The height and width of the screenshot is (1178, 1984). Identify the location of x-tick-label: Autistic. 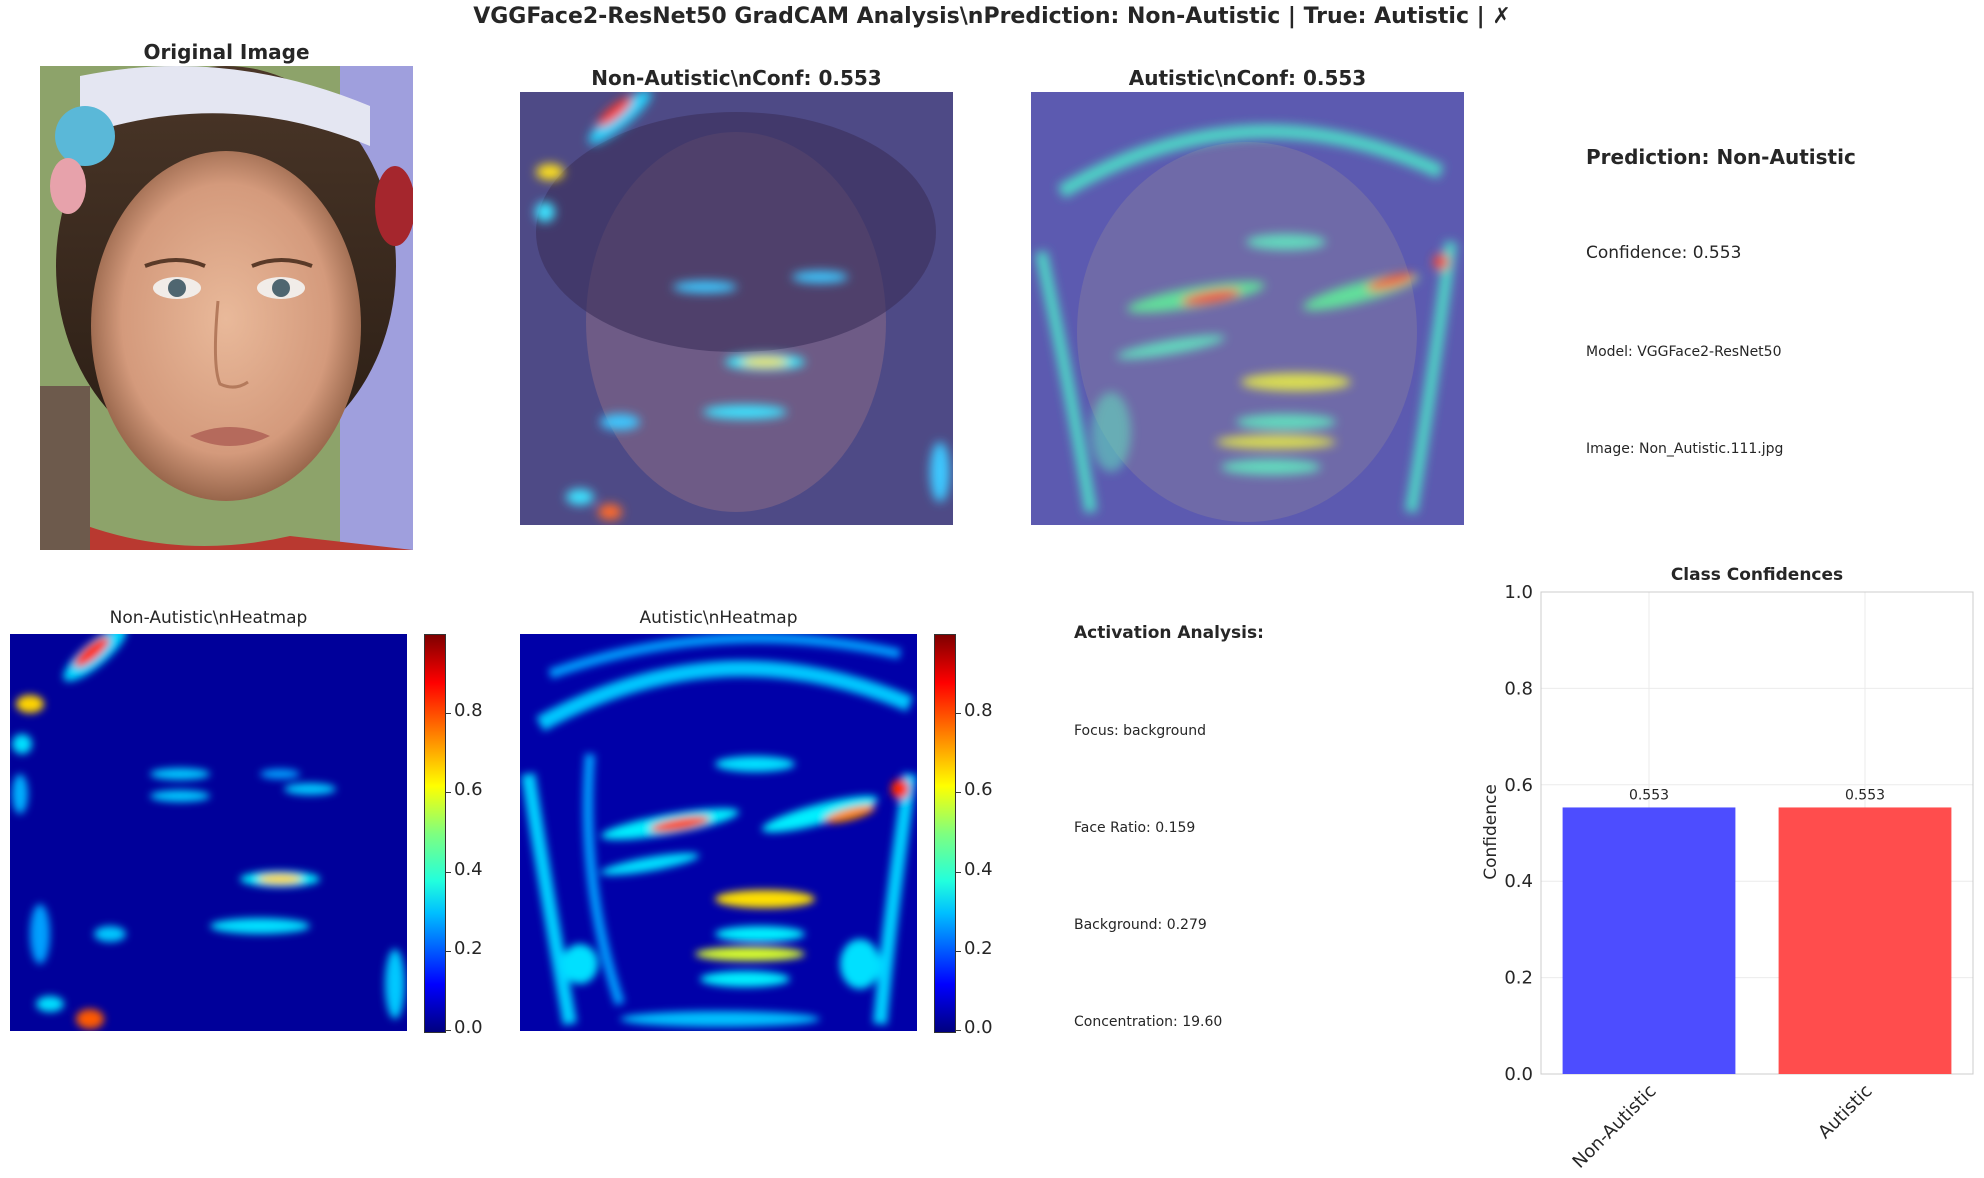
(1845, 1112).